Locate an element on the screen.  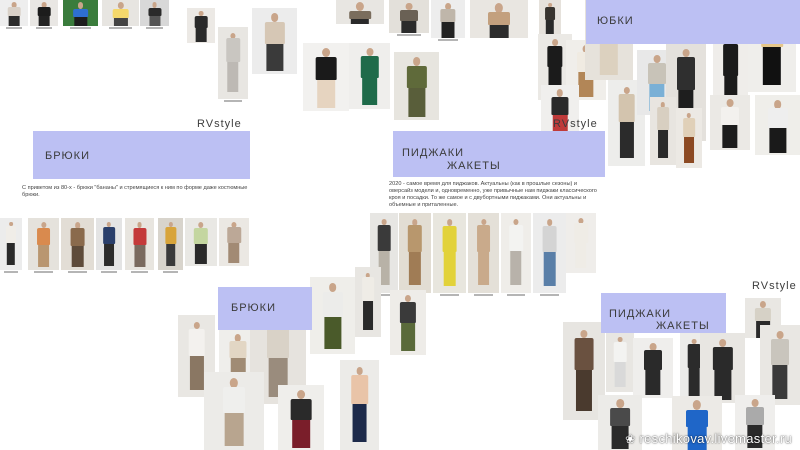
trousers-bottom-title: БРЮКИ is located at coordinates (253, 308).